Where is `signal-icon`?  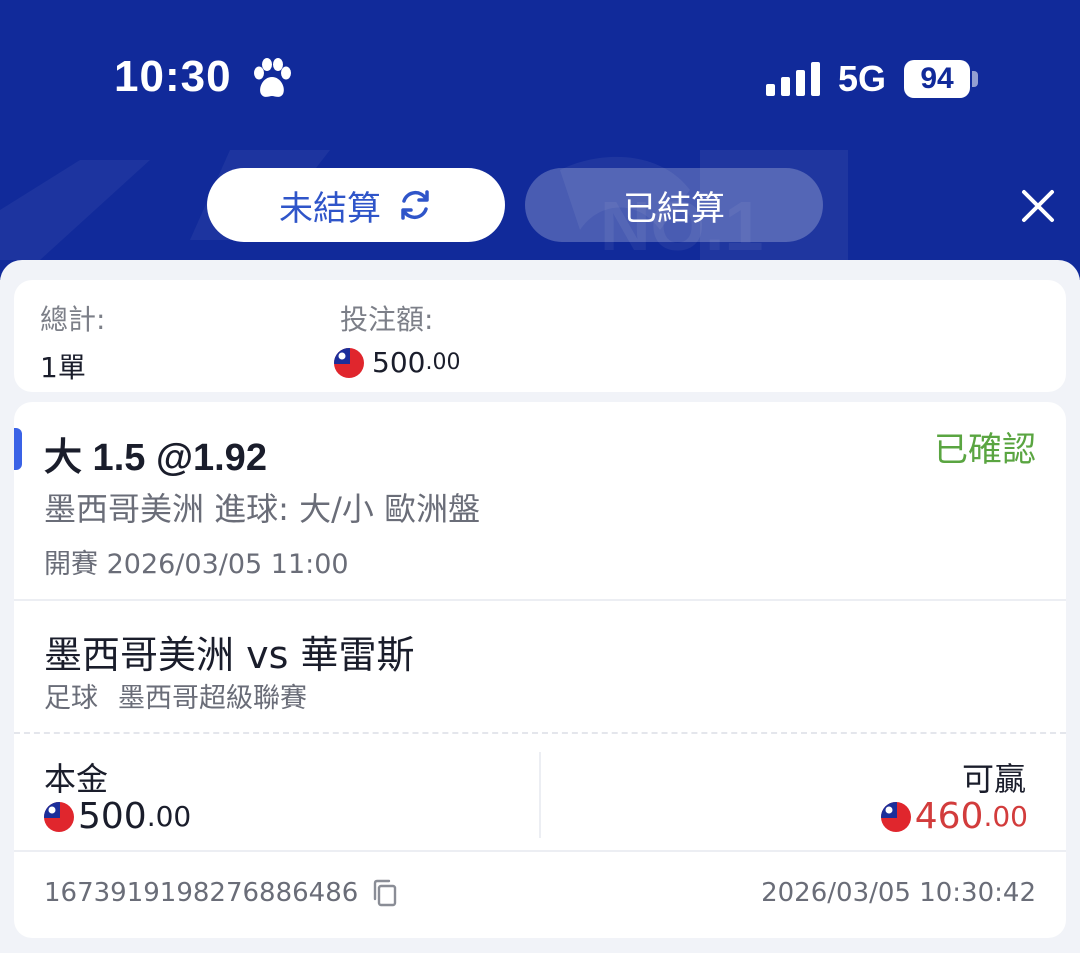 signal-icon is located at coordinates (793, 79).